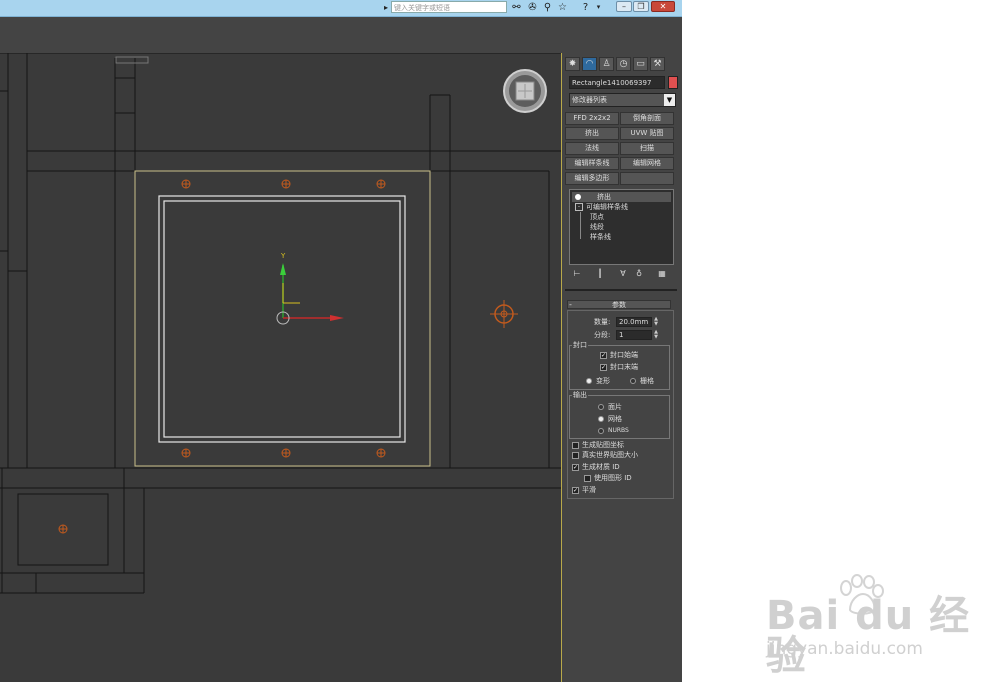 This screenshot has width=1000, height=682. I want to click on modifier-button-extrude: 挤出, so click(592, 133).